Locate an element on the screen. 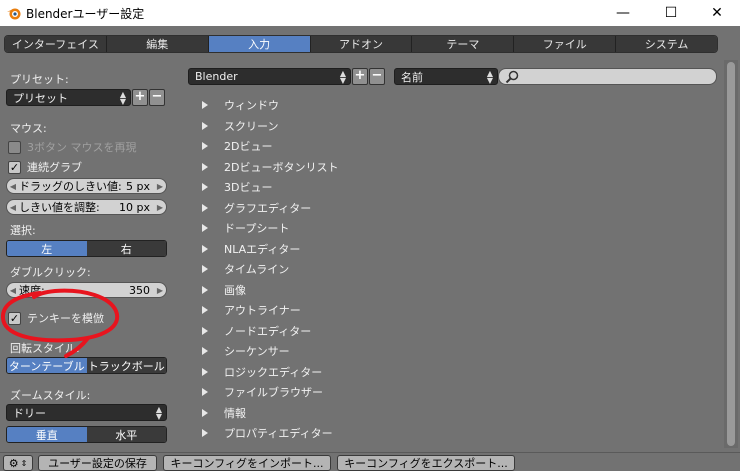 The image size is (740, 471). editor-list-item-label: グラフエディター is located at coordinates (268, 208).